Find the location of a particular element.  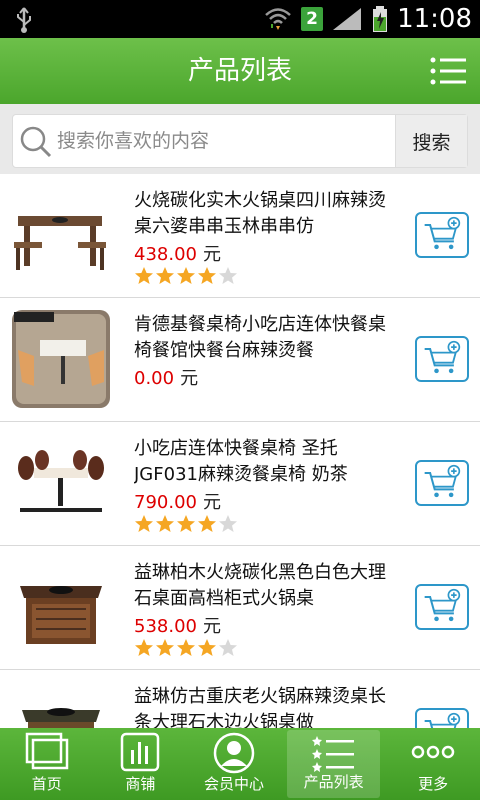

nav-label: 更多 is located at coordinates (433, 784).